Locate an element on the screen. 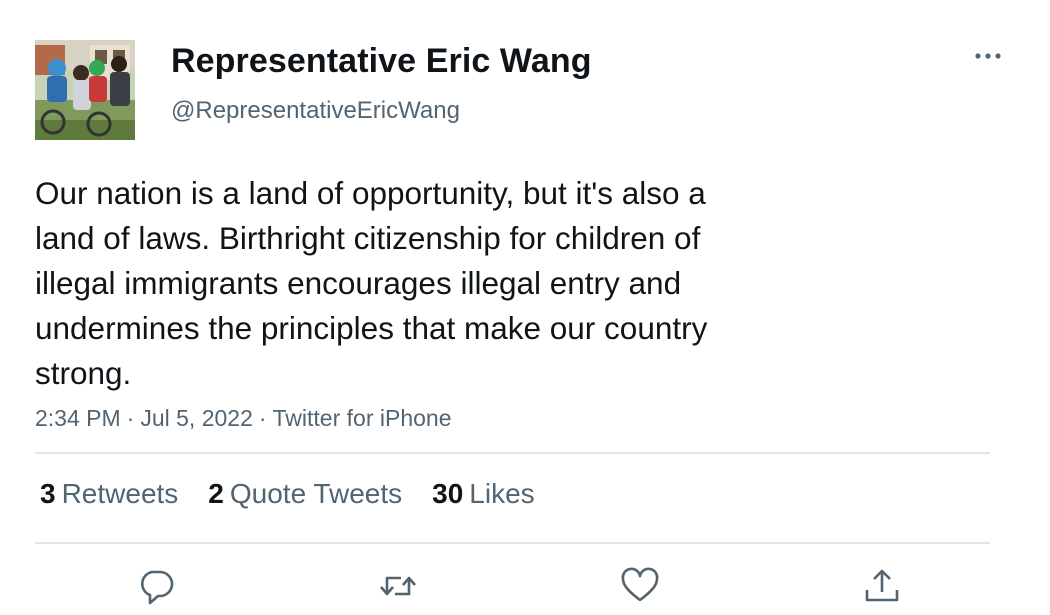 This screenshot has height=615, width=1050. retweet-button is located at coordinates (398, 586).